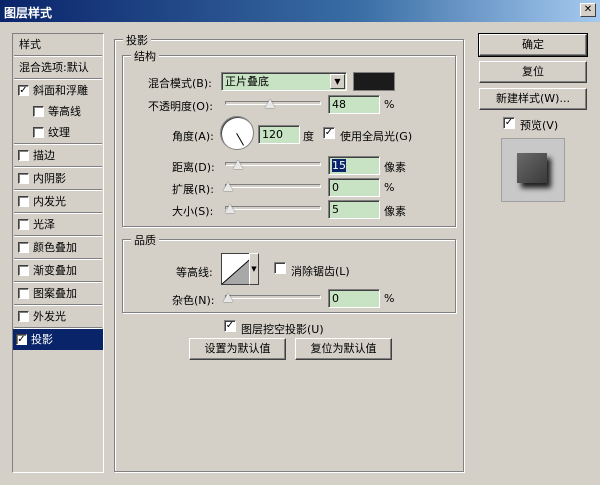  What do you see at coordinates (180, 83) in the screenshot?
I see `blend-mode-label: 混合模式(B):` at bounding box center [180, 83].